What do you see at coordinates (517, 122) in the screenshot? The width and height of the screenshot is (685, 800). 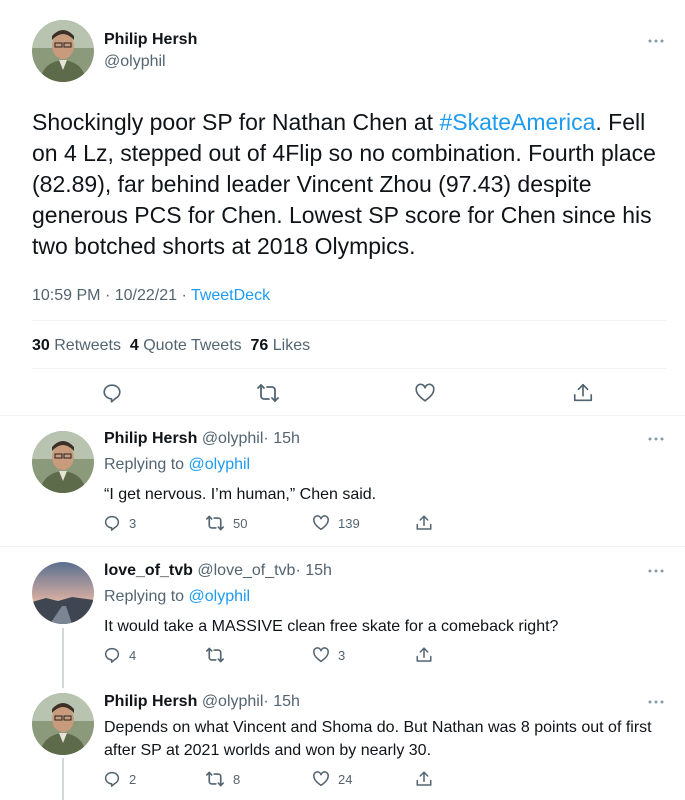 I see `hashtag-link: #SkateAmerica` at bounding box center [517, 122].